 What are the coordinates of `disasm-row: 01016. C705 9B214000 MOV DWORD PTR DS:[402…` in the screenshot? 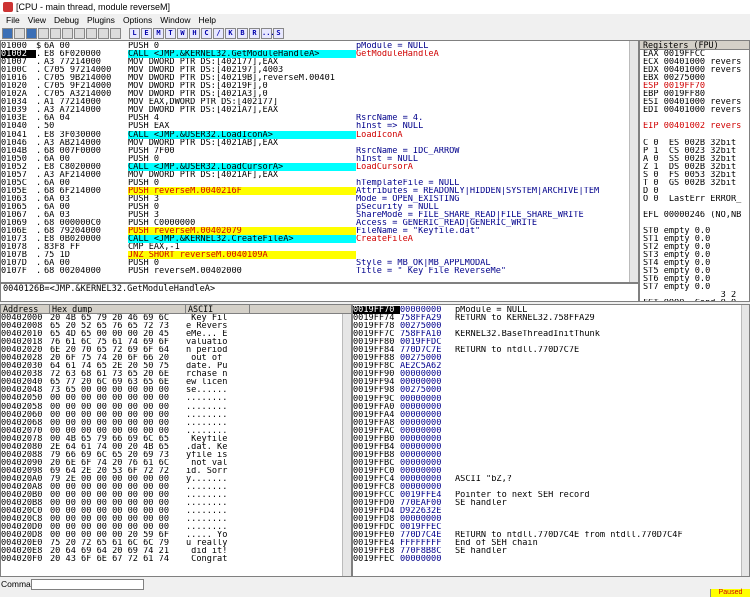 It's located at (319, 78).